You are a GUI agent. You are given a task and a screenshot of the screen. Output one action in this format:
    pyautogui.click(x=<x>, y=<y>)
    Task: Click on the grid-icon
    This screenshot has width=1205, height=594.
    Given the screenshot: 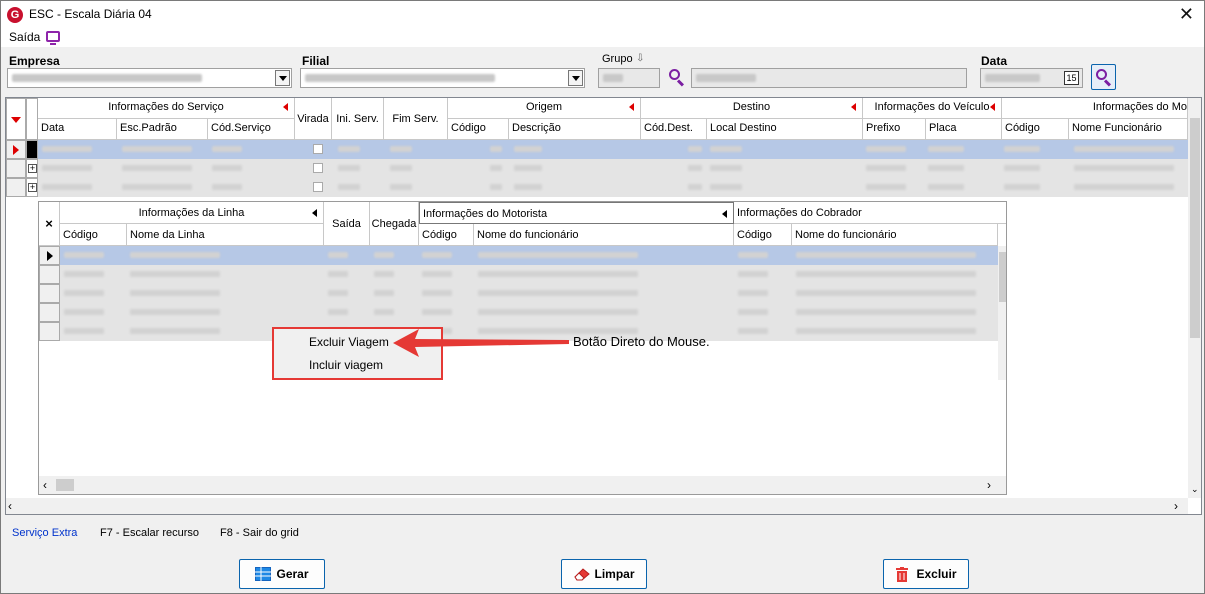 What is the action you would take?
    pyautogui.click(x=263, y=574)
    